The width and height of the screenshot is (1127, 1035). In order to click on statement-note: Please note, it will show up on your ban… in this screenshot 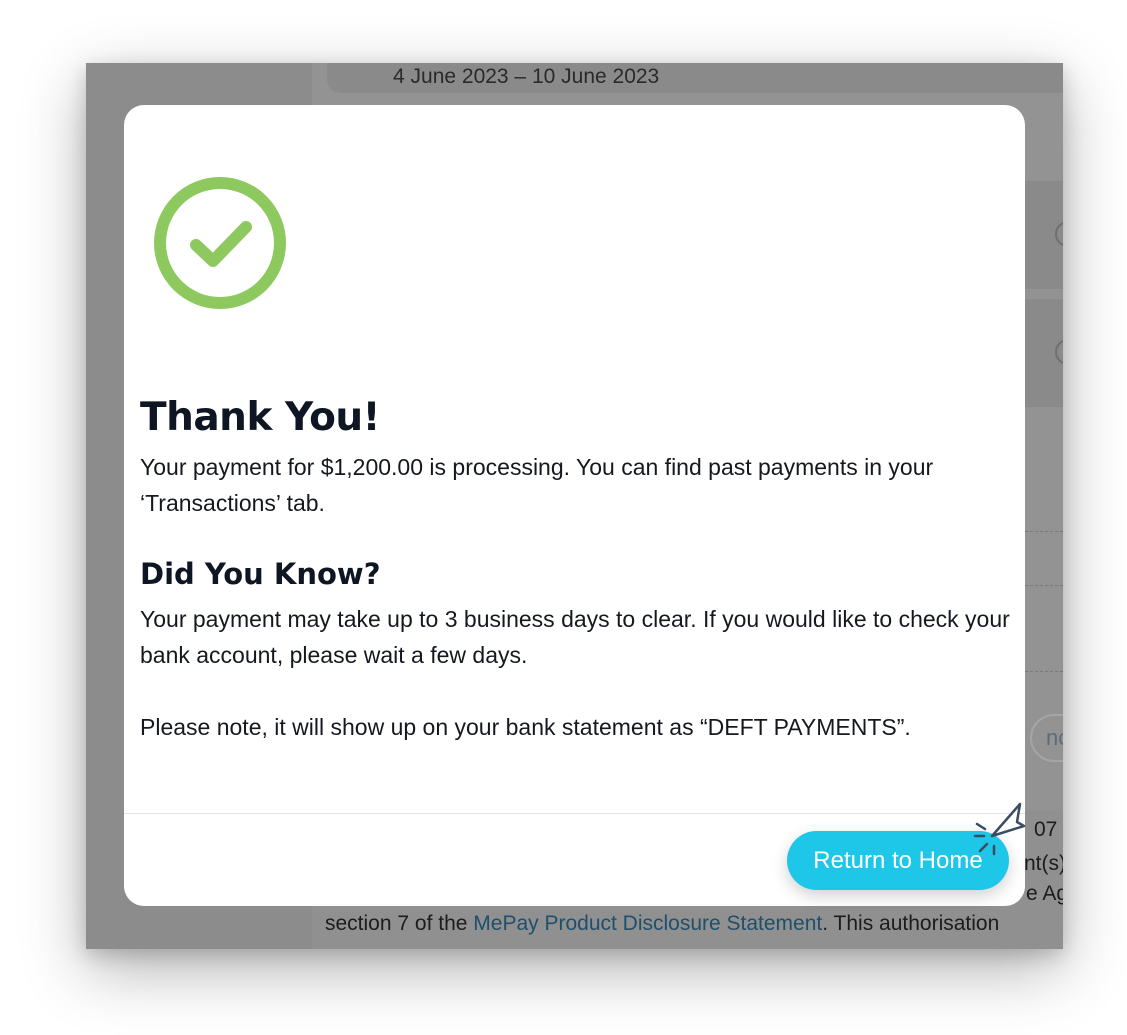, I will do `click(525, 727)`.